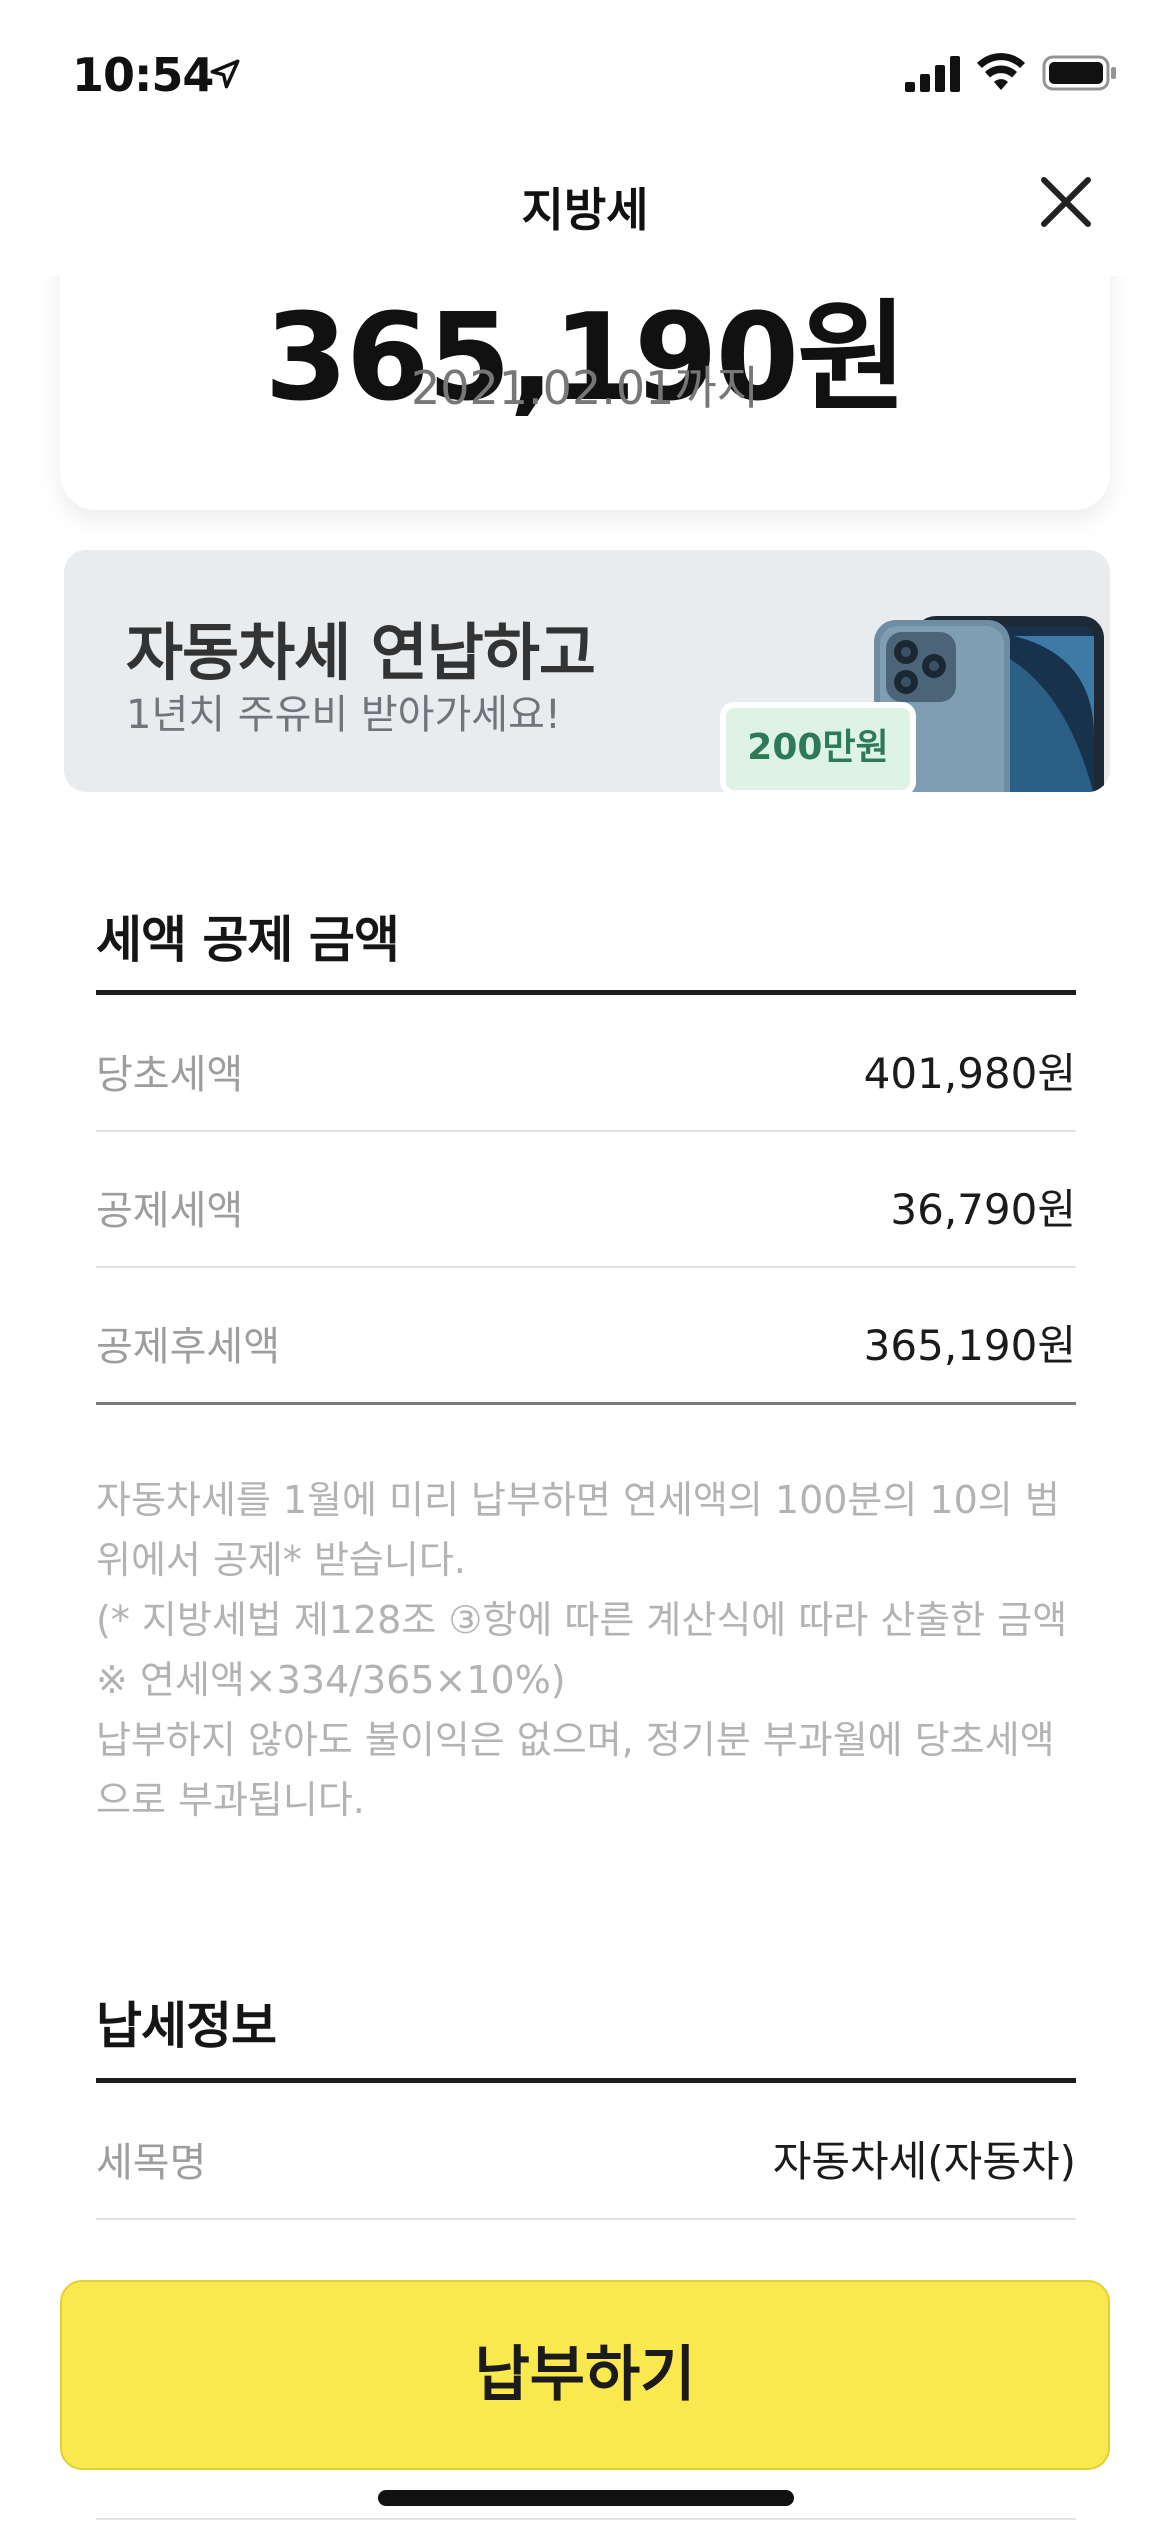  I want to click on page-title: 지방세, so click(585, 210).